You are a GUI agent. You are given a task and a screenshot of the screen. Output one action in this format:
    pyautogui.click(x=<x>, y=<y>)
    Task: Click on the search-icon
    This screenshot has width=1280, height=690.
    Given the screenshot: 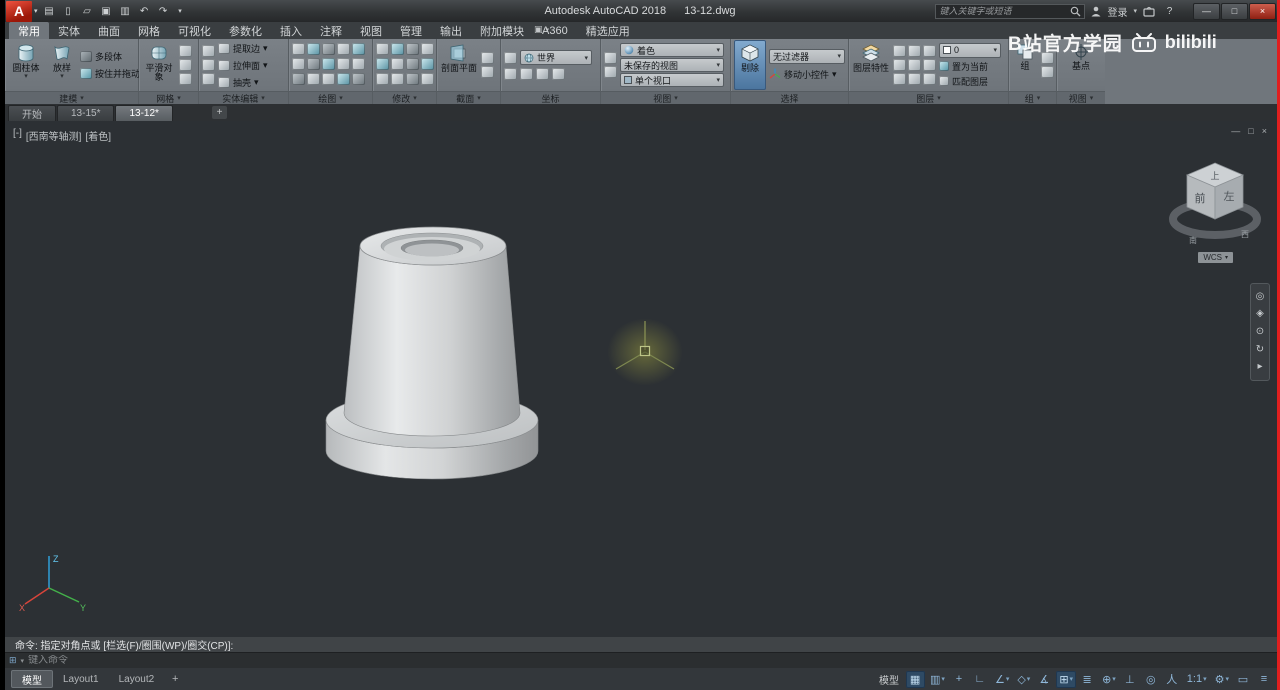 What is the action you would take?
    pyautogui.click(x=1075, y=11)
    